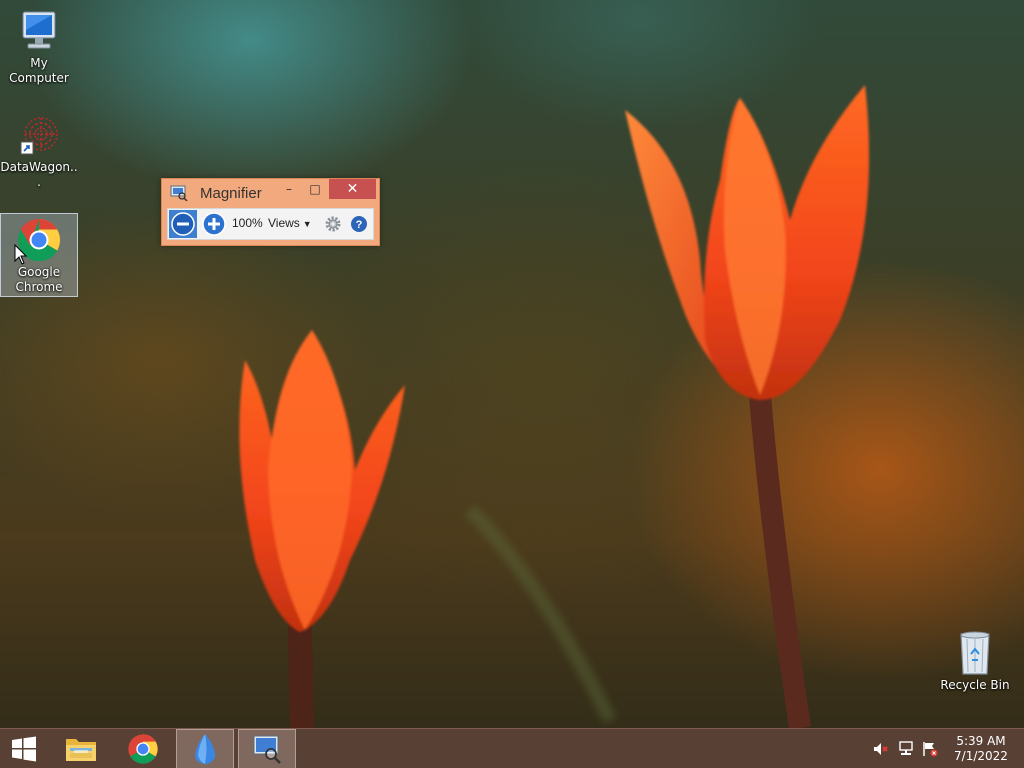 This screenshot has width=1024, height=768. I want to click on minimize-button: –, so click(289, 189).